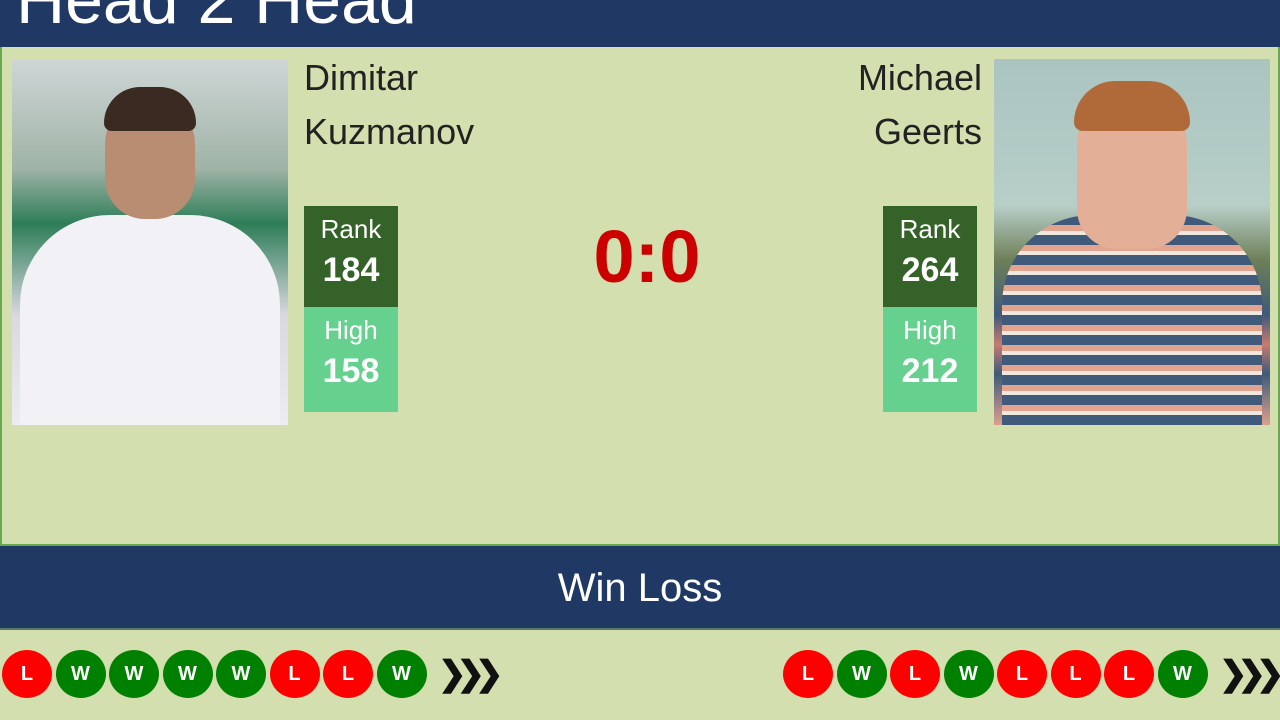 The image size is (1280, 720). Describe the element at coordinates (216, 19) in the screenshot. I see `page-title: Head 2 Head` at that location.